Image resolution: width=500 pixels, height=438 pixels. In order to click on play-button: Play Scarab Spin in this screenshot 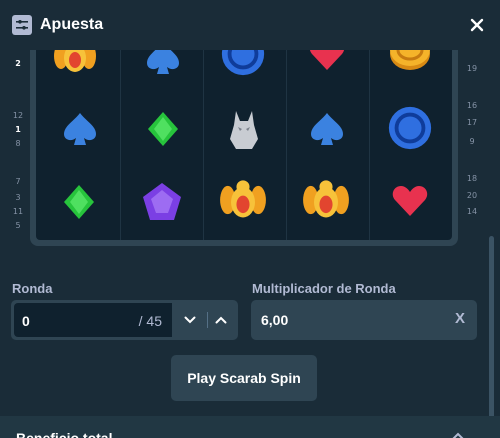, I will do `click(244, 378)`.